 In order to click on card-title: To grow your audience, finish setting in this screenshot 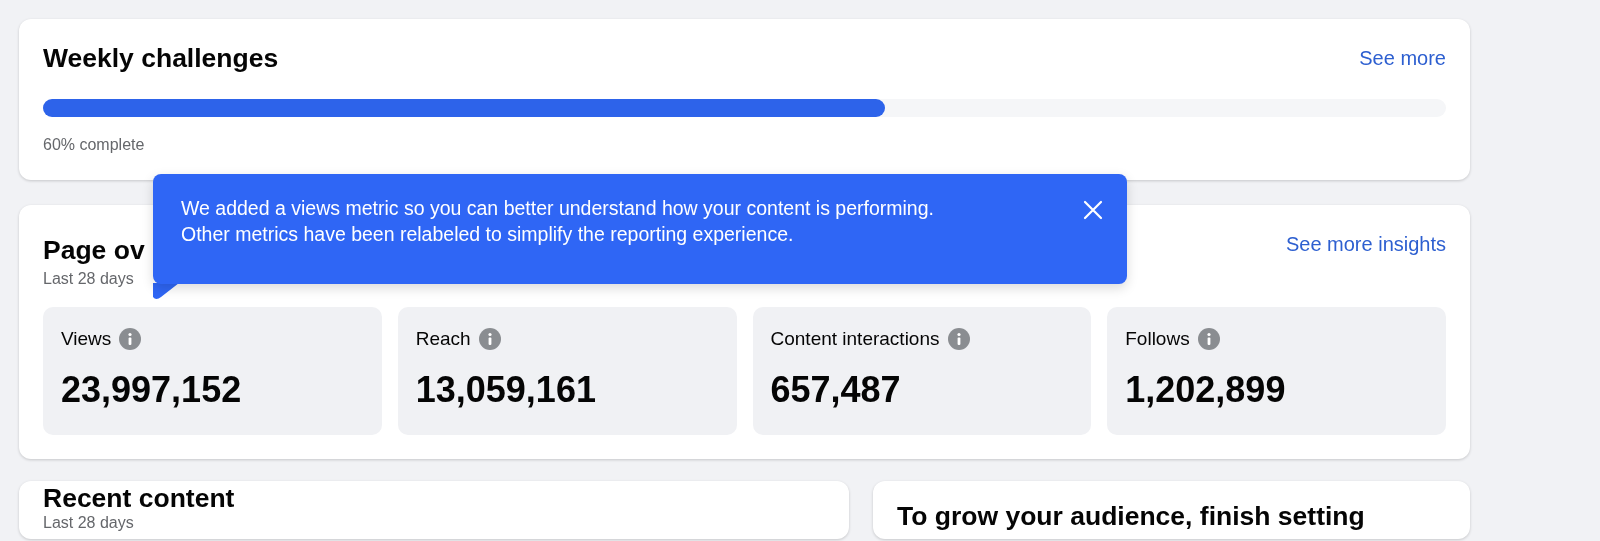, I will do `click(1131, 517)`.